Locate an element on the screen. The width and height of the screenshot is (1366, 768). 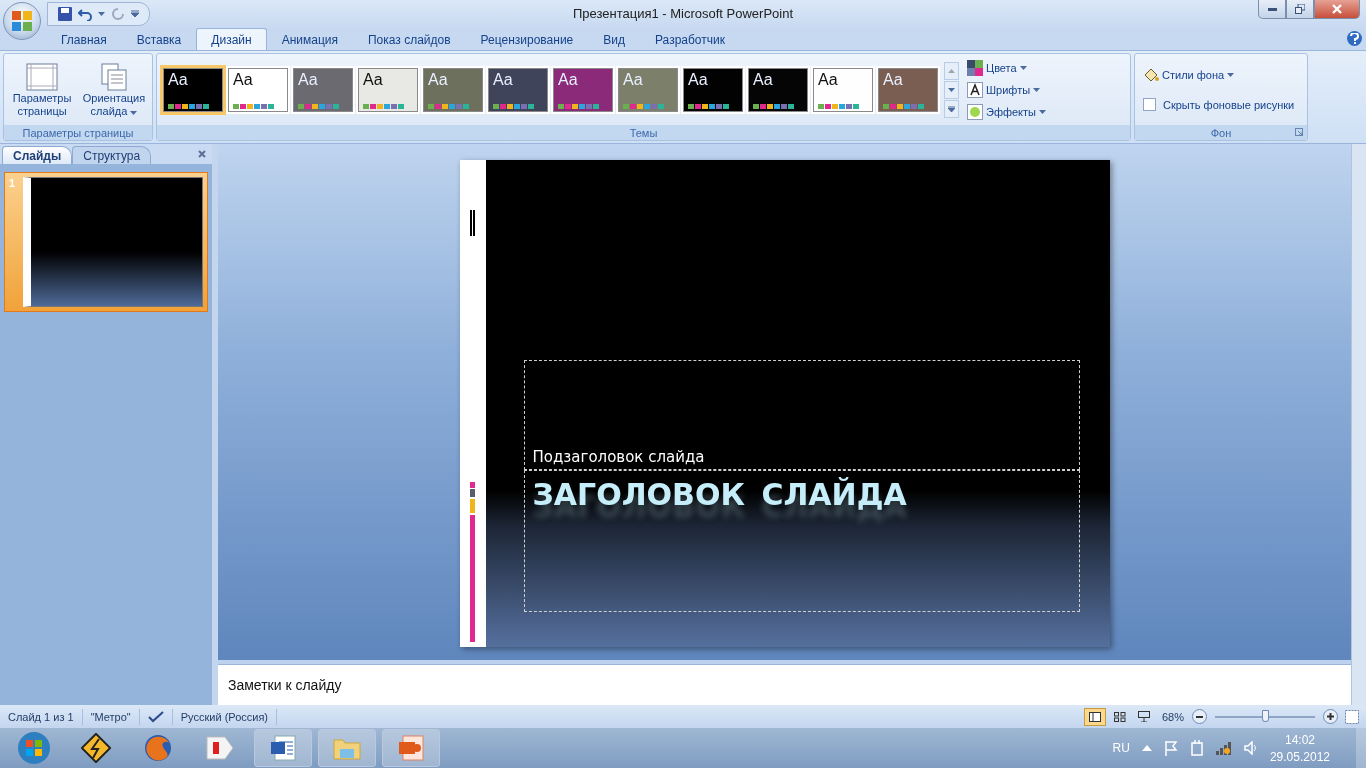
speaker-icon is located at coordinates (1250, 748).